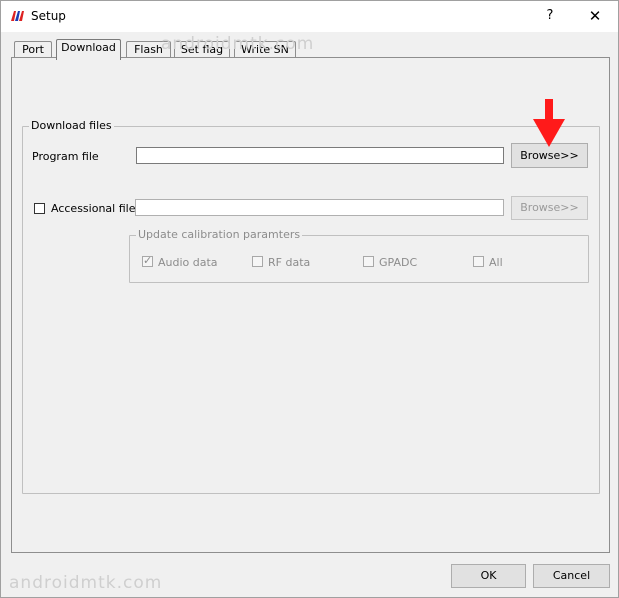  I want to click on accessional-file-browse-button: Browse>>, so click(549, 208).